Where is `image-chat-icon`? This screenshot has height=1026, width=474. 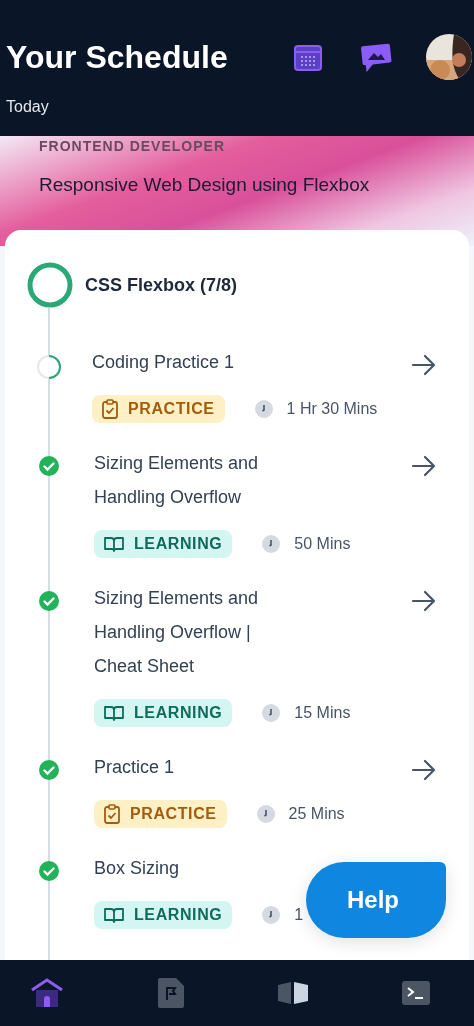 image-chat-icon is located at coordinates (376, 57).